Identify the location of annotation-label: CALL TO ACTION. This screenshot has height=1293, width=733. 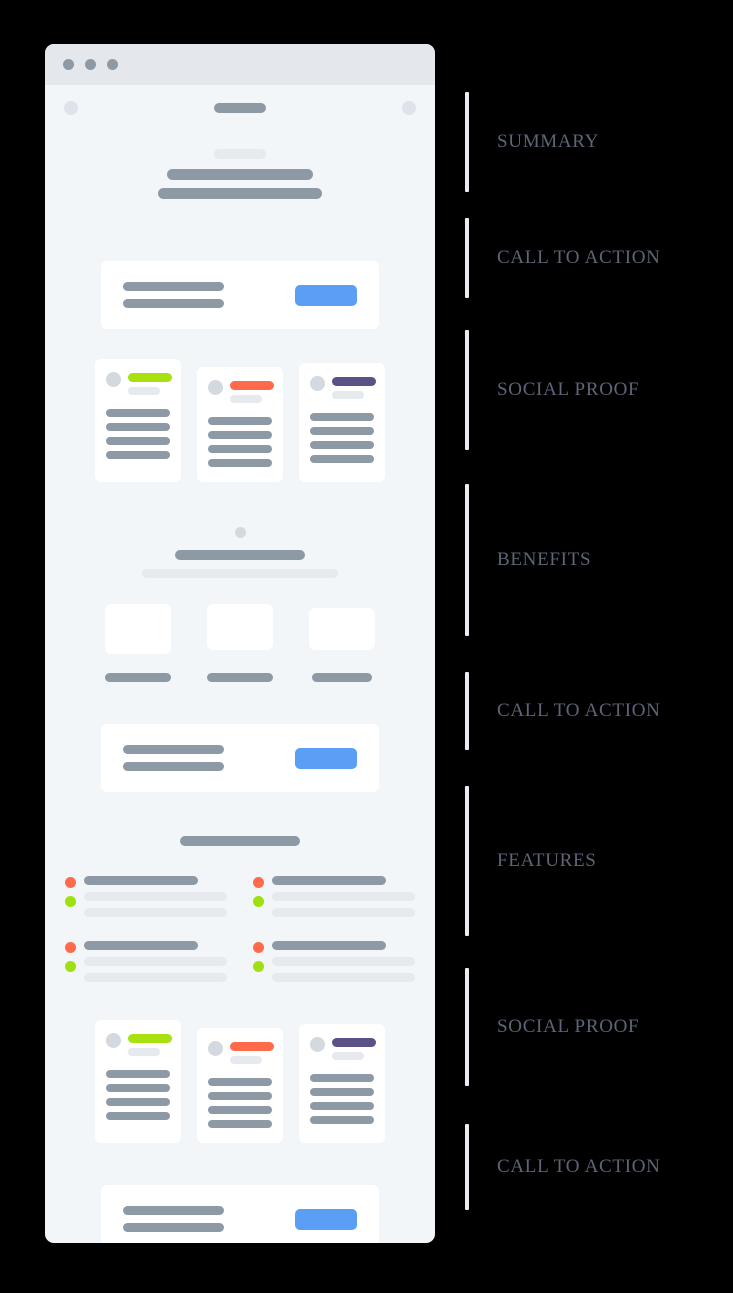
(579, 710).